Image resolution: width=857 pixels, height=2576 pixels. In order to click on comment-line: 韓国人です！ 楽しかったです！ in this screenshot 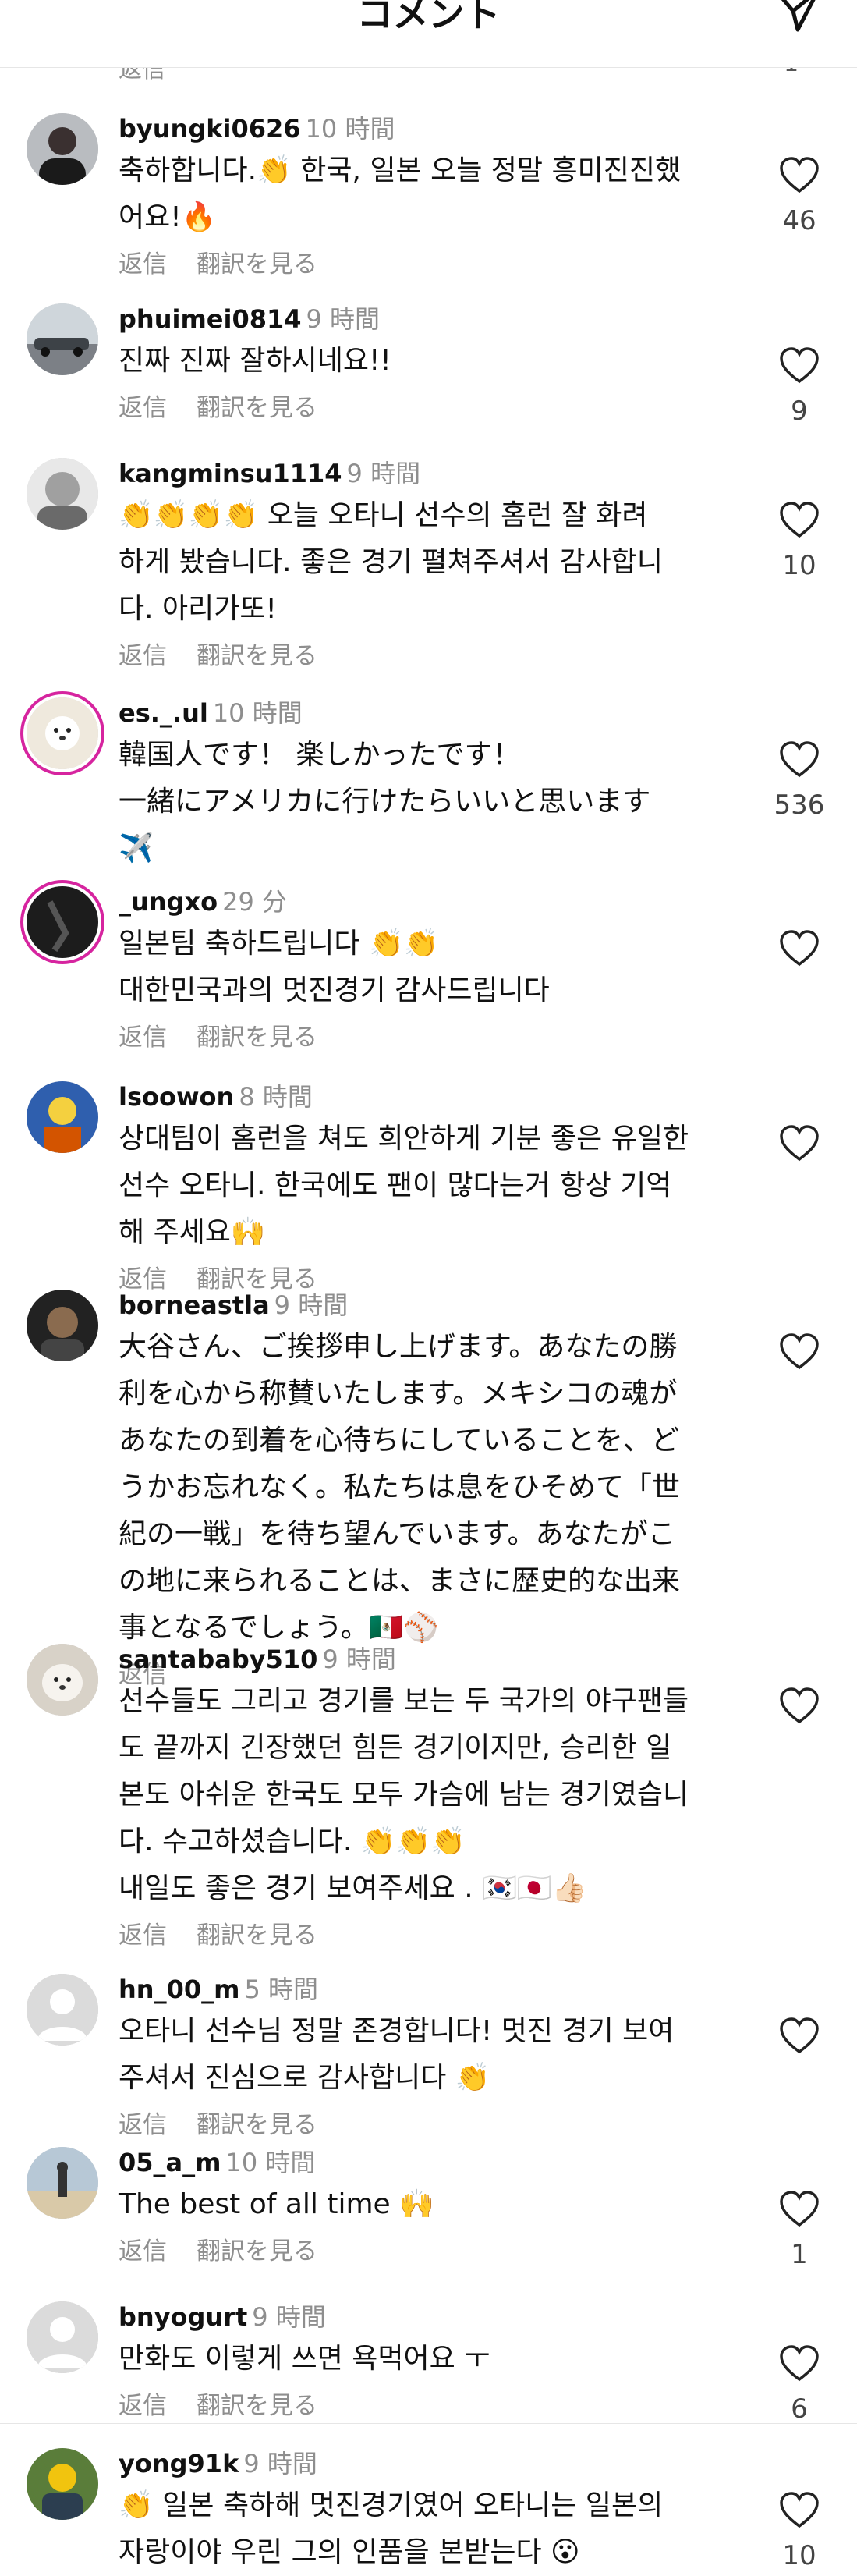, I will do `click(320, 755)`.